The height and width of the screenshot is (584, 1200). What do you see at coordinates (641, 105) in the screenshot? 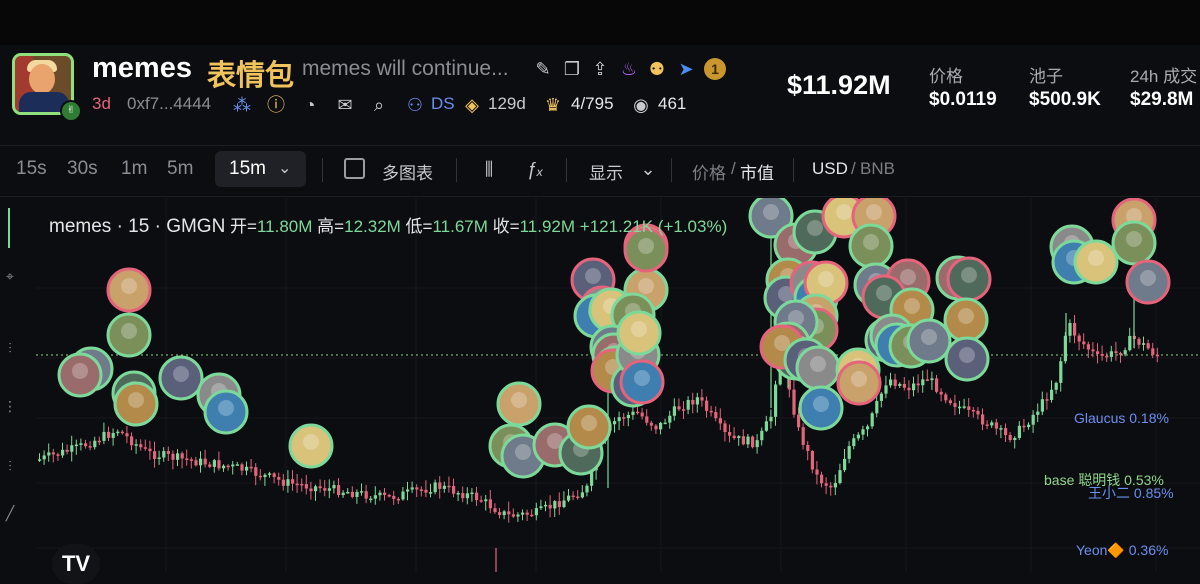
I see `eye-icon: ◉` at bounding box center [641, 105].